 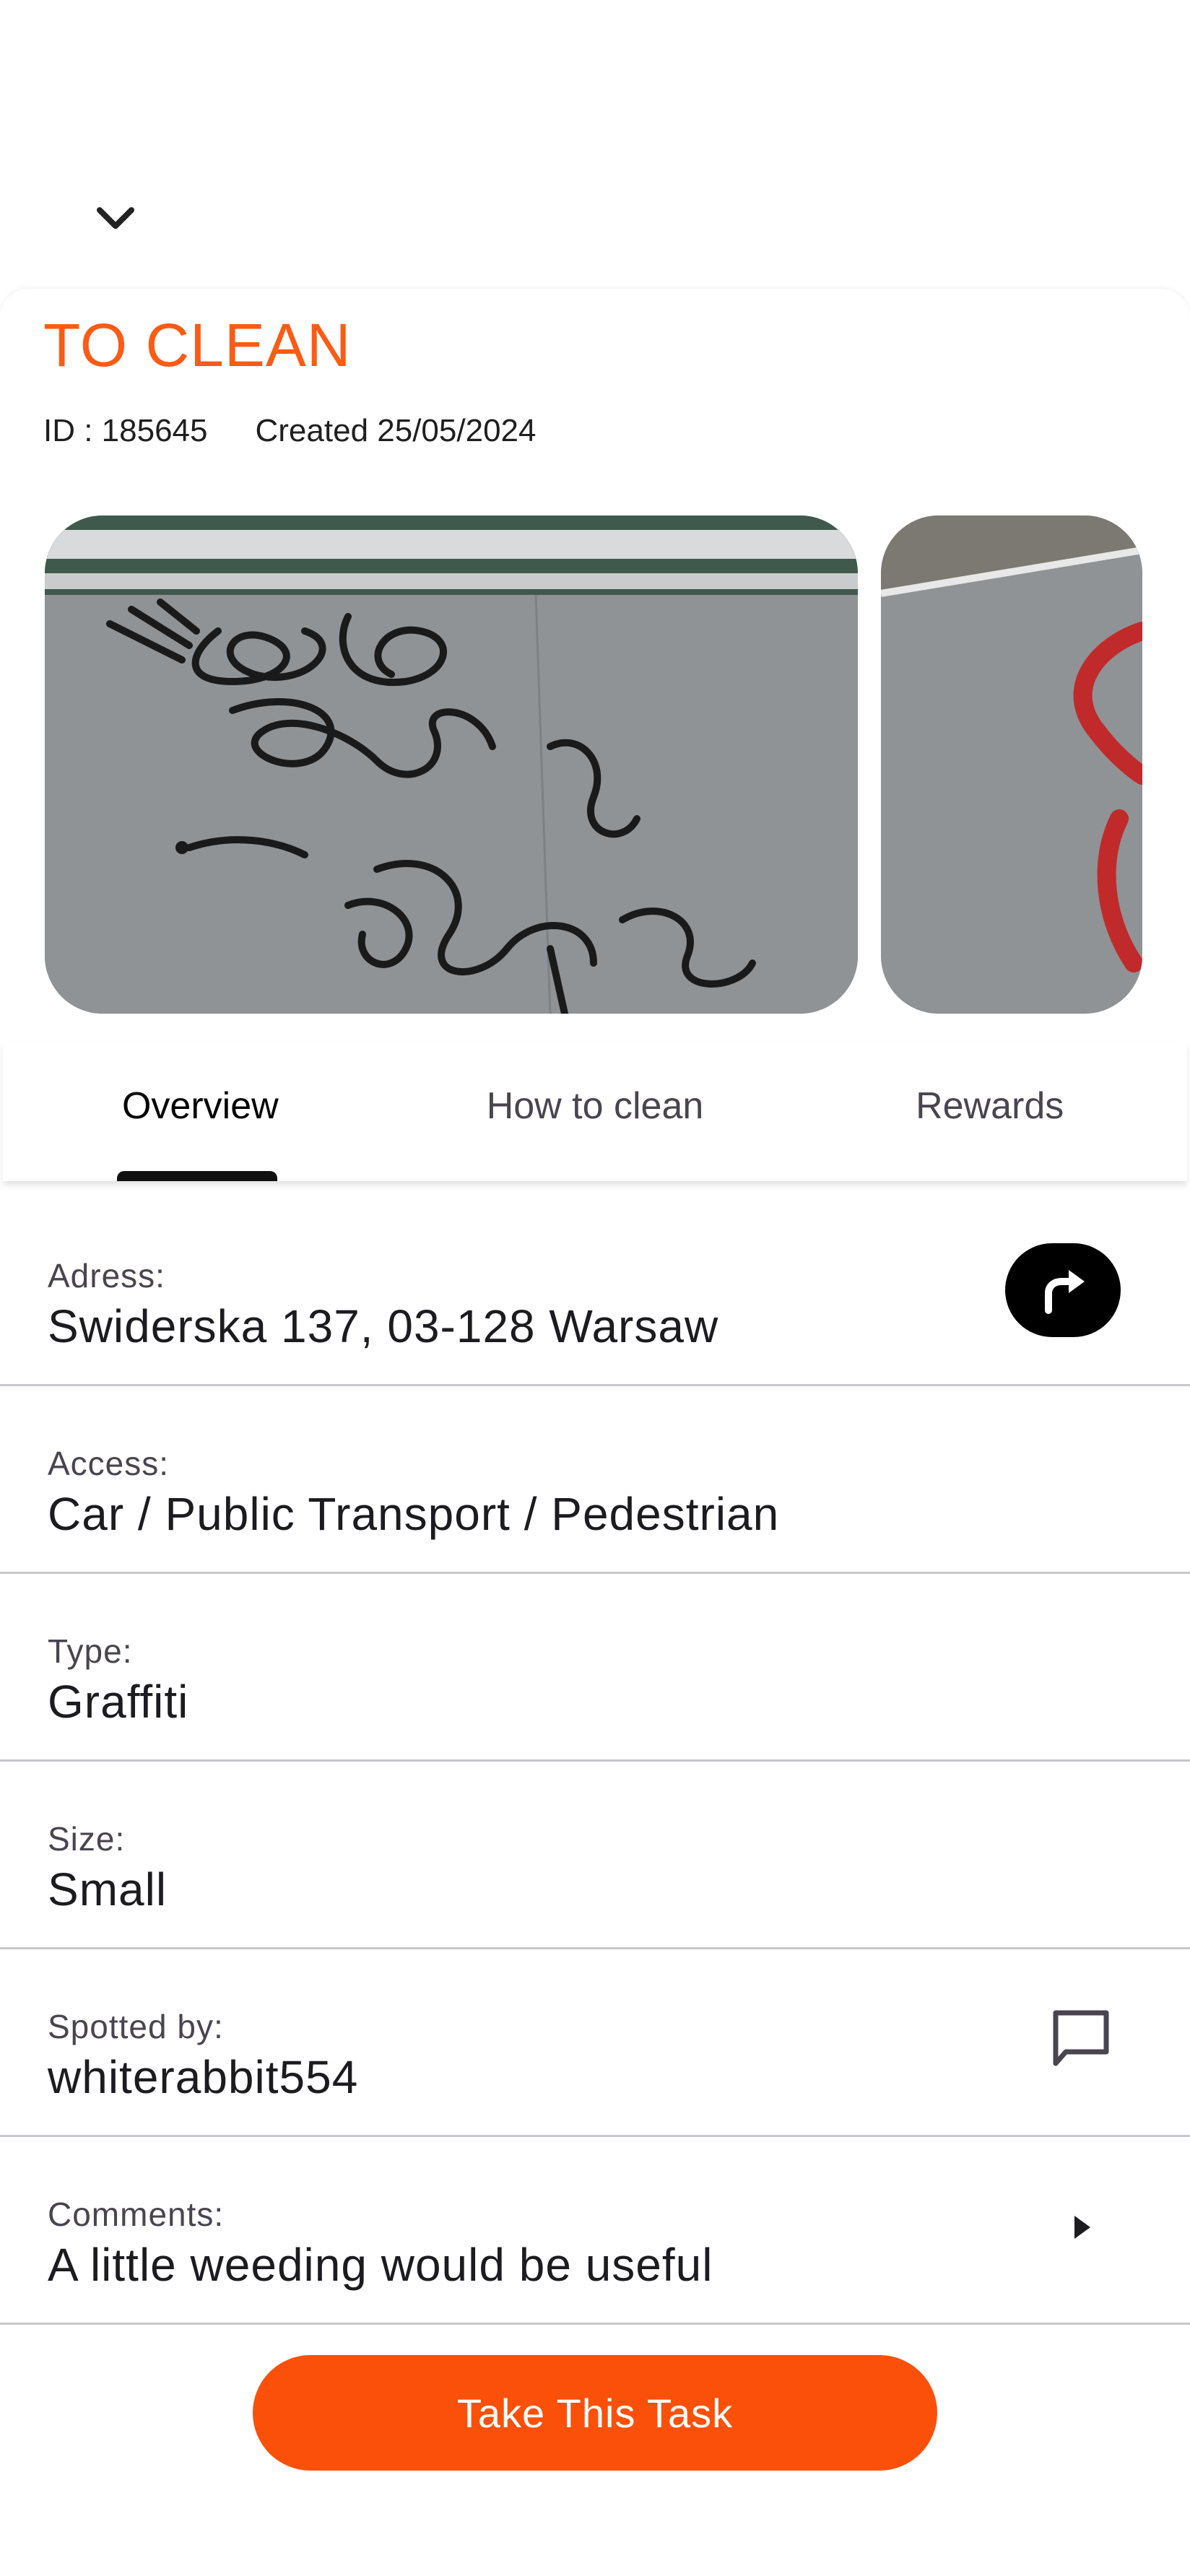 What do you see at coordinates (118, 1702) in the screenshot?
I see `type-value: Graffiti` at bounding box center [118, 1702].